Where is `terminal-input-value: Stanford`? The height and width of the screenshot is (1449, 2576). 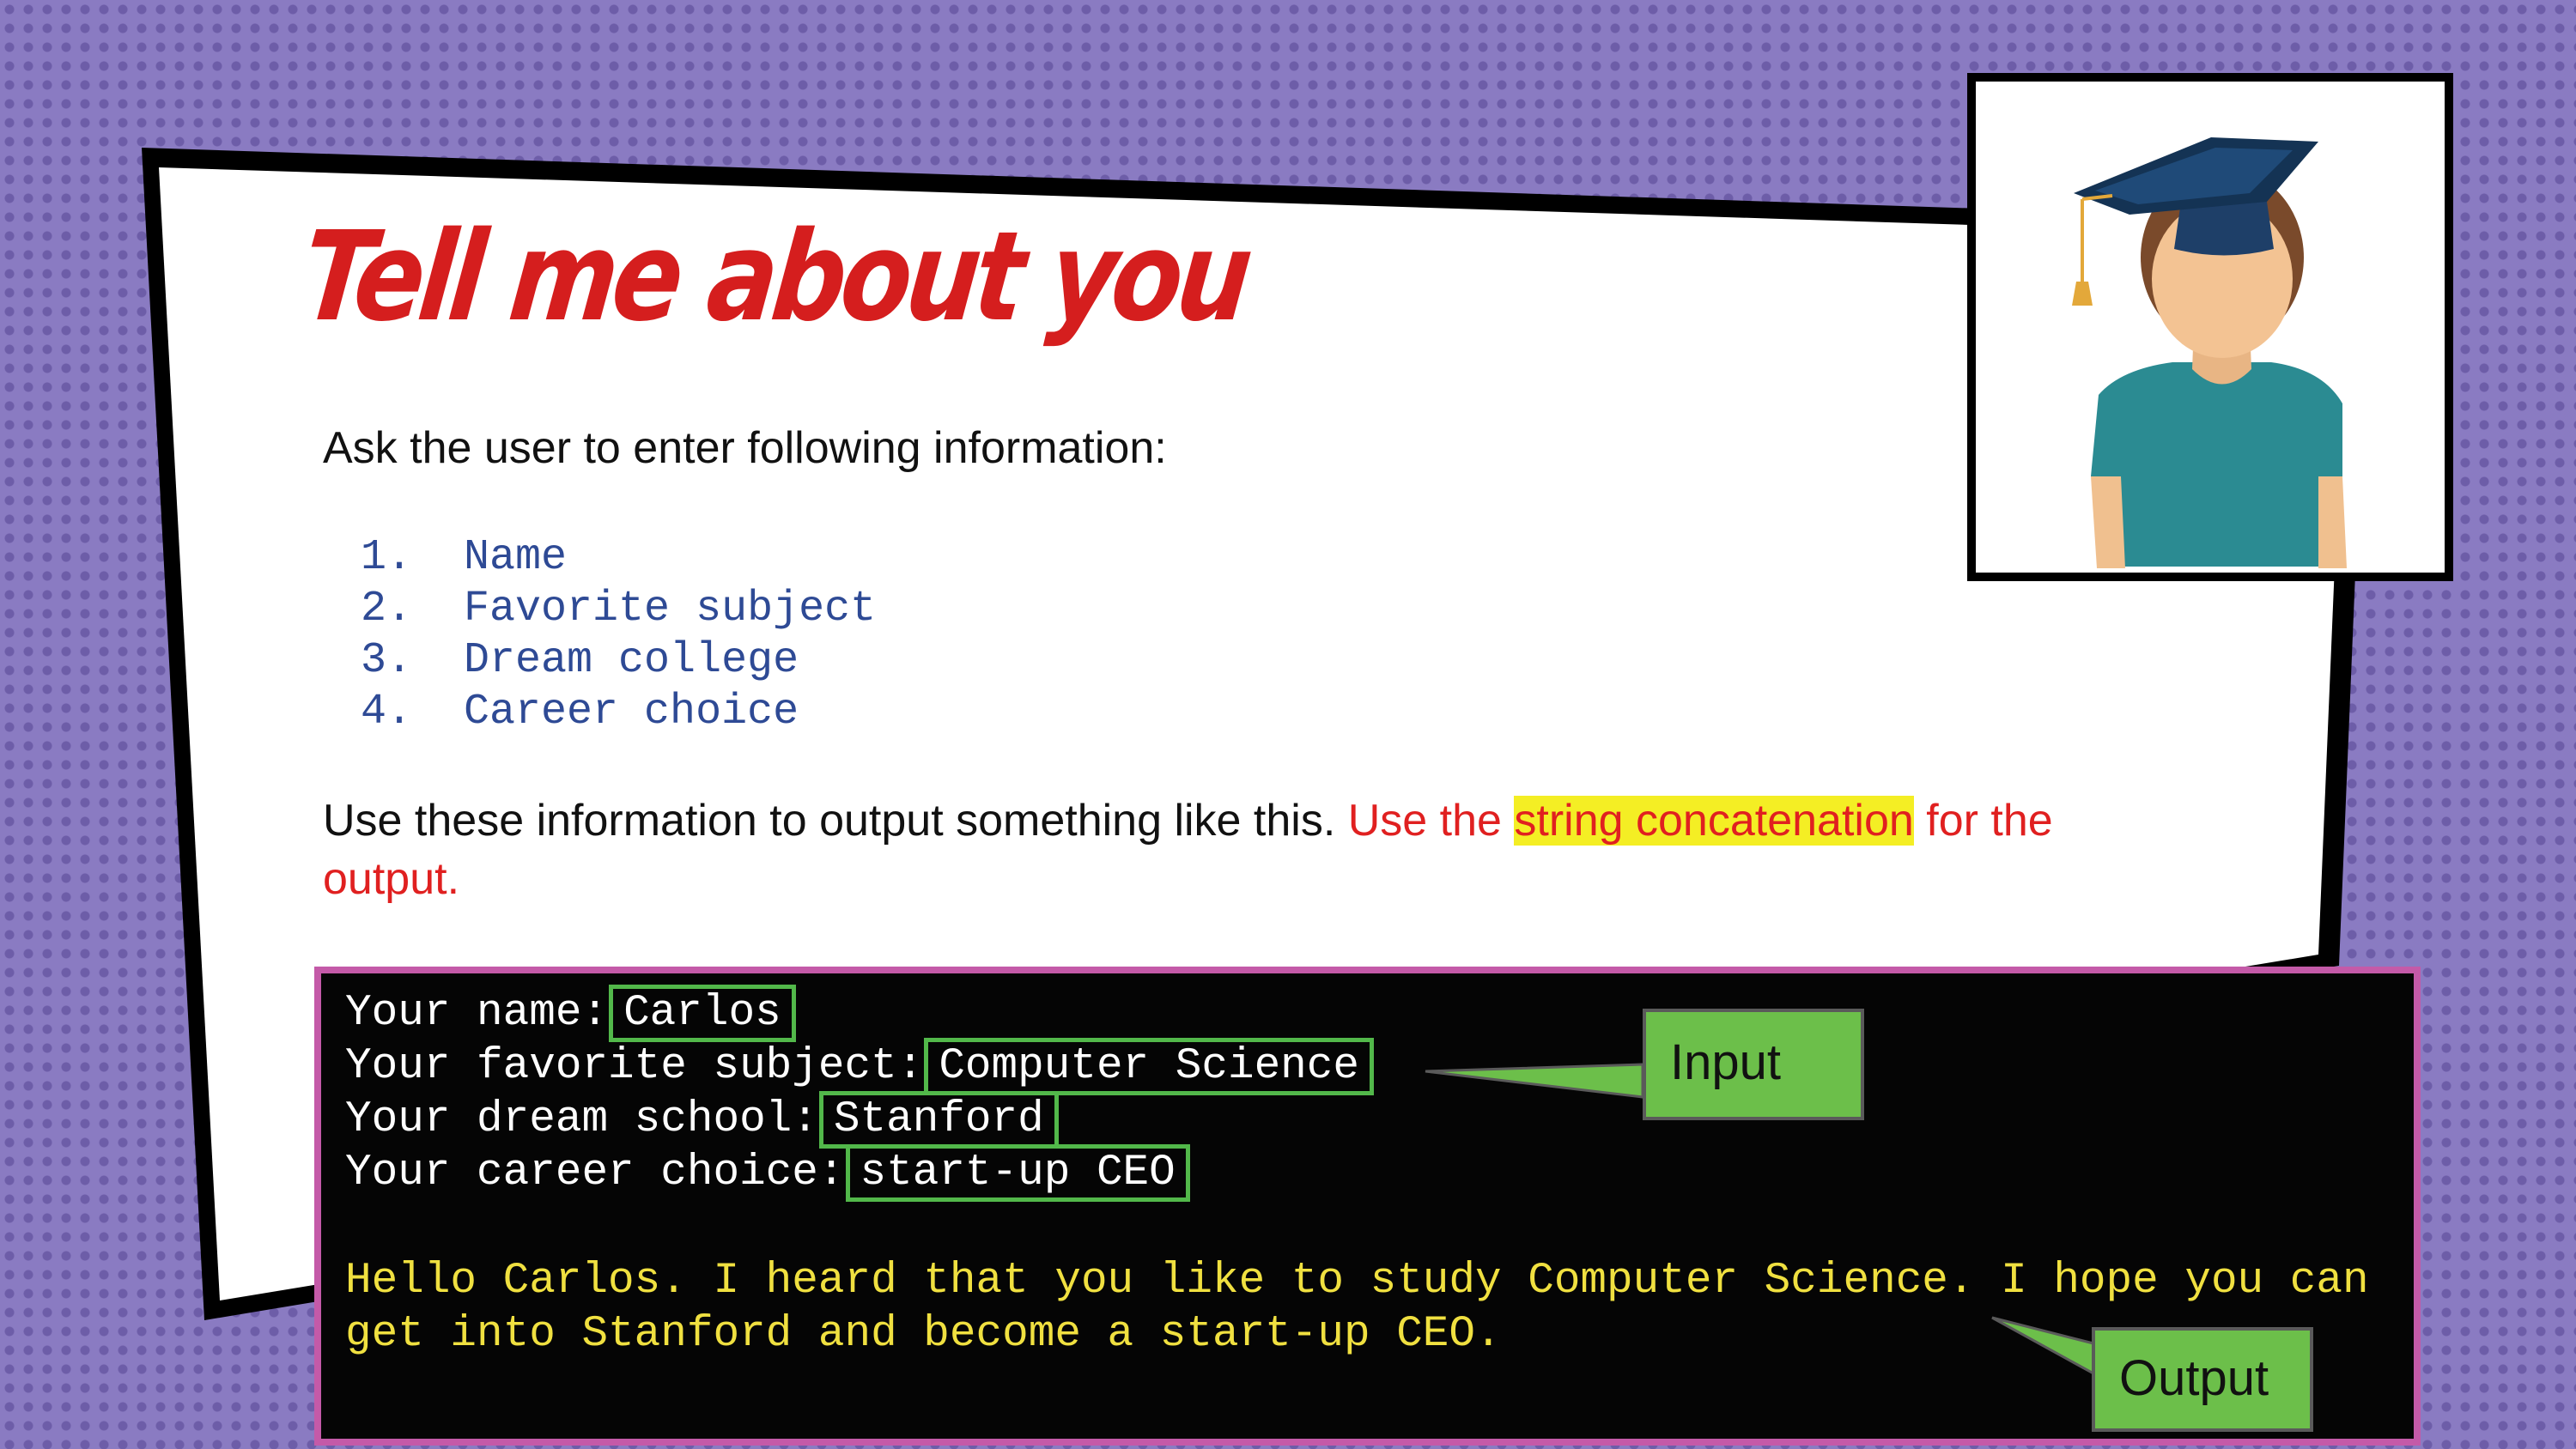 terminal-input-value: Stanford is located at coordinates (939, 1120).